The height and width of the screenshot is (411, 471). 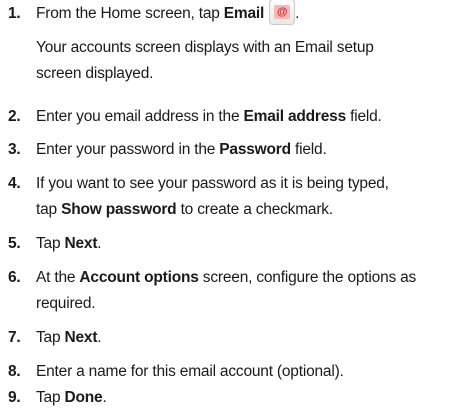 I want to click on step-number: 9., so click(x=14, y=397).